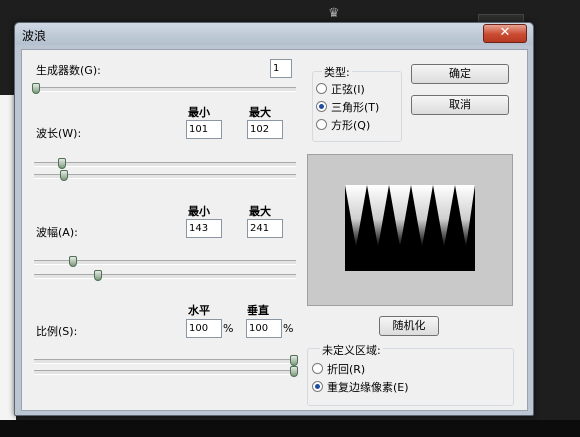 Image resolution: width=580 pixels, height=437 pixels. Describe the element at coordinates (355, 107) in the screenshot. I see `triangle-label: 三角形(T)` at that location.